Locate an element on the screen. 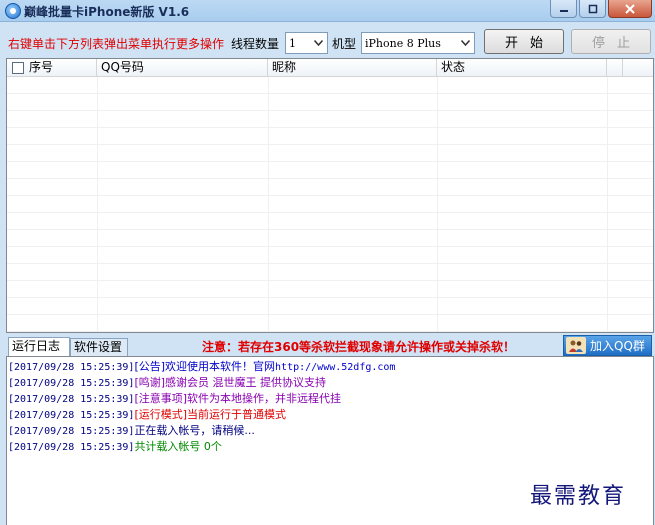 The height and width of the screenshot is (525, 655). model-select: iPhone 8 Plus is located at coordinates (418, 43).